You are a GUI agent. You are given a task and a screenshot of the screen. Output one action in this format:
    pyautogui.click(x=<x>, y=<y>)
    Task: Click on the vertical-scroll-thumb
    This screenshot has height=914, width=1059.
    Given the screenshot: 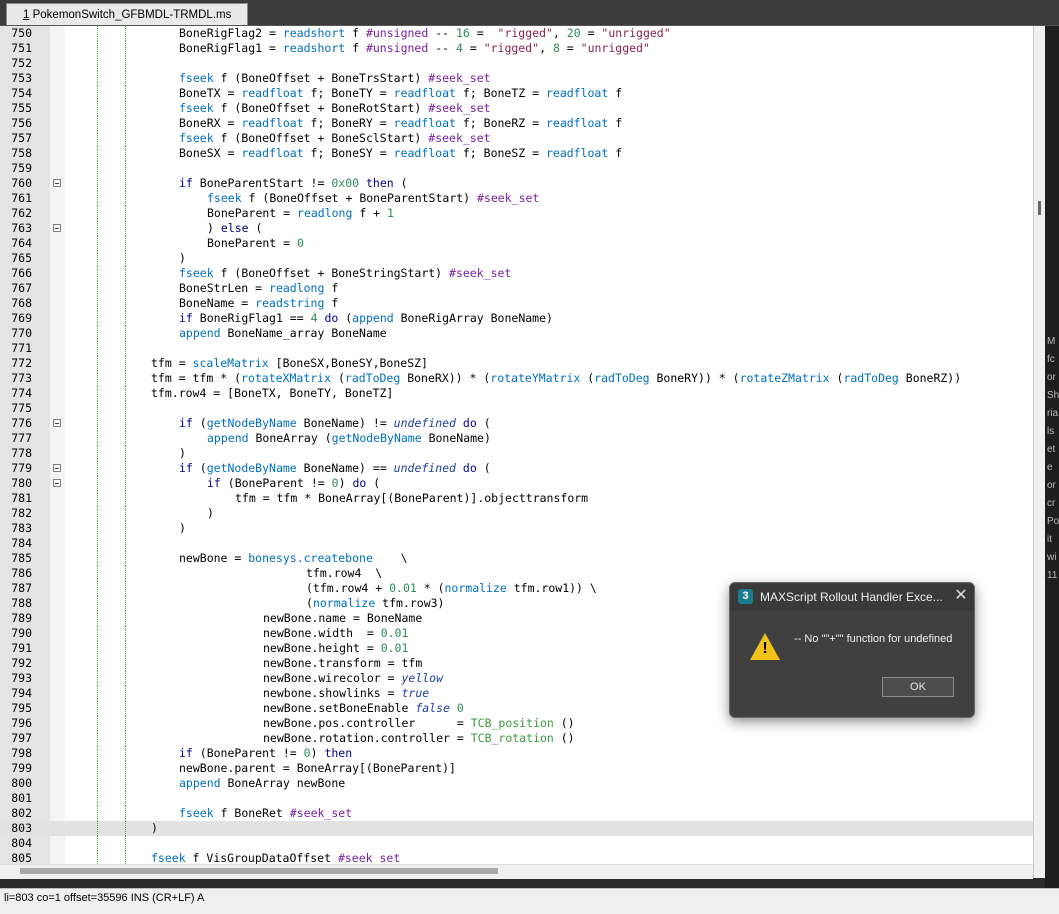 What is the action you would take?
    pyautogui.click(x=1039, y=208)
    